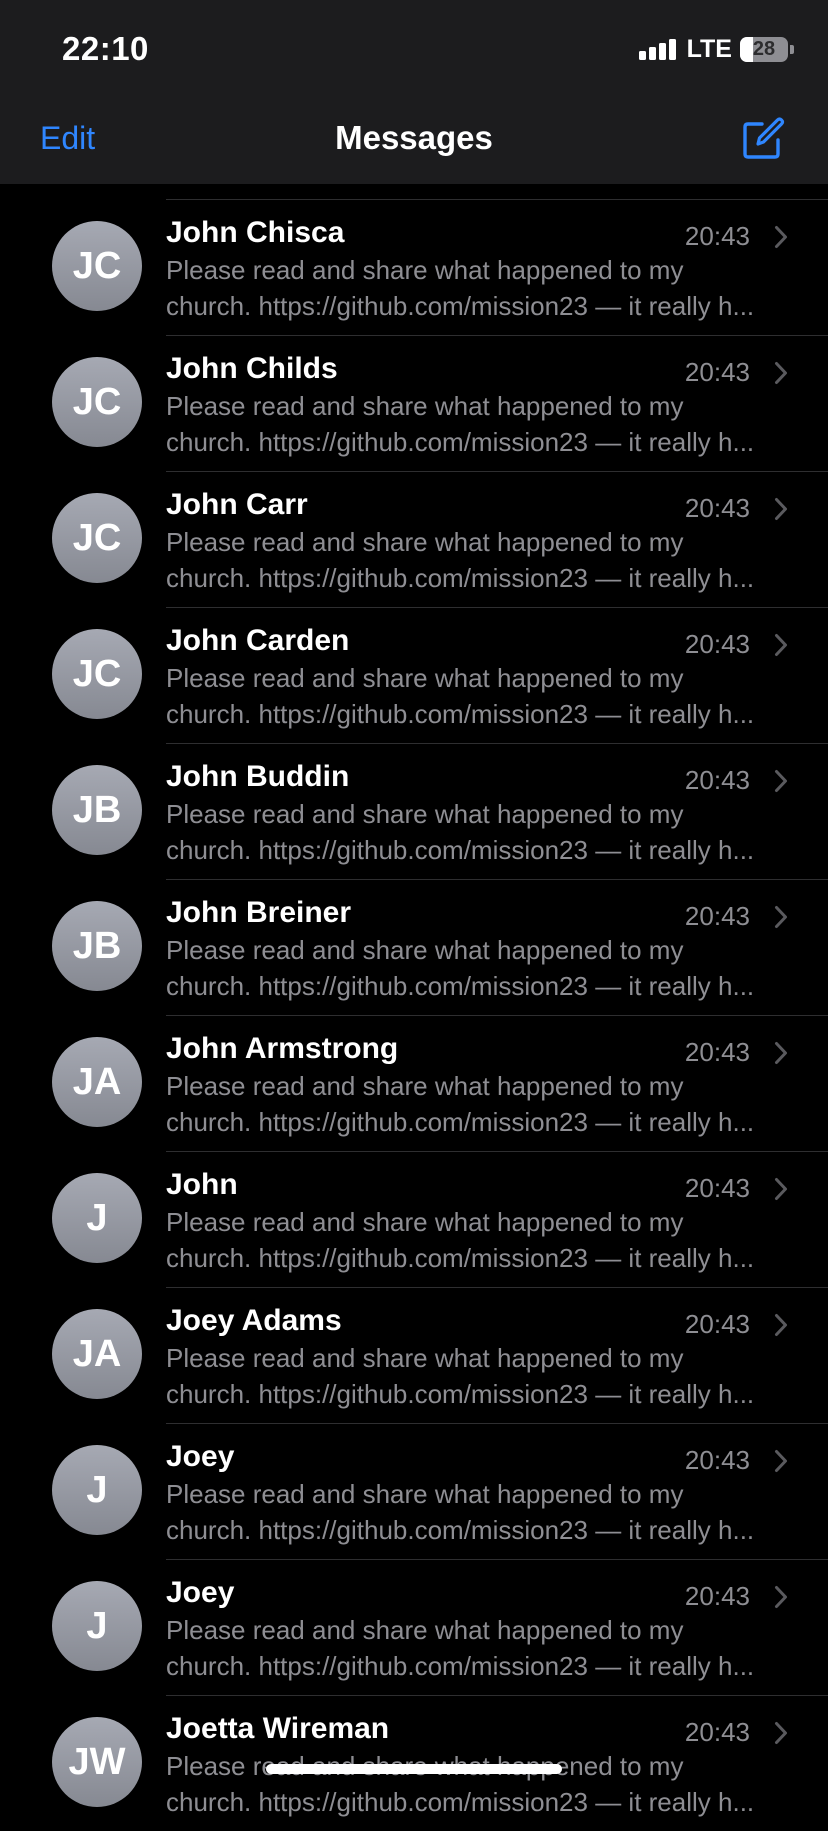 The image size is (828, 1831). What do you see at coordinates (258, 640) in the screenshot?
I see `contact-name: John Carden` at bounding box center [258, 640].